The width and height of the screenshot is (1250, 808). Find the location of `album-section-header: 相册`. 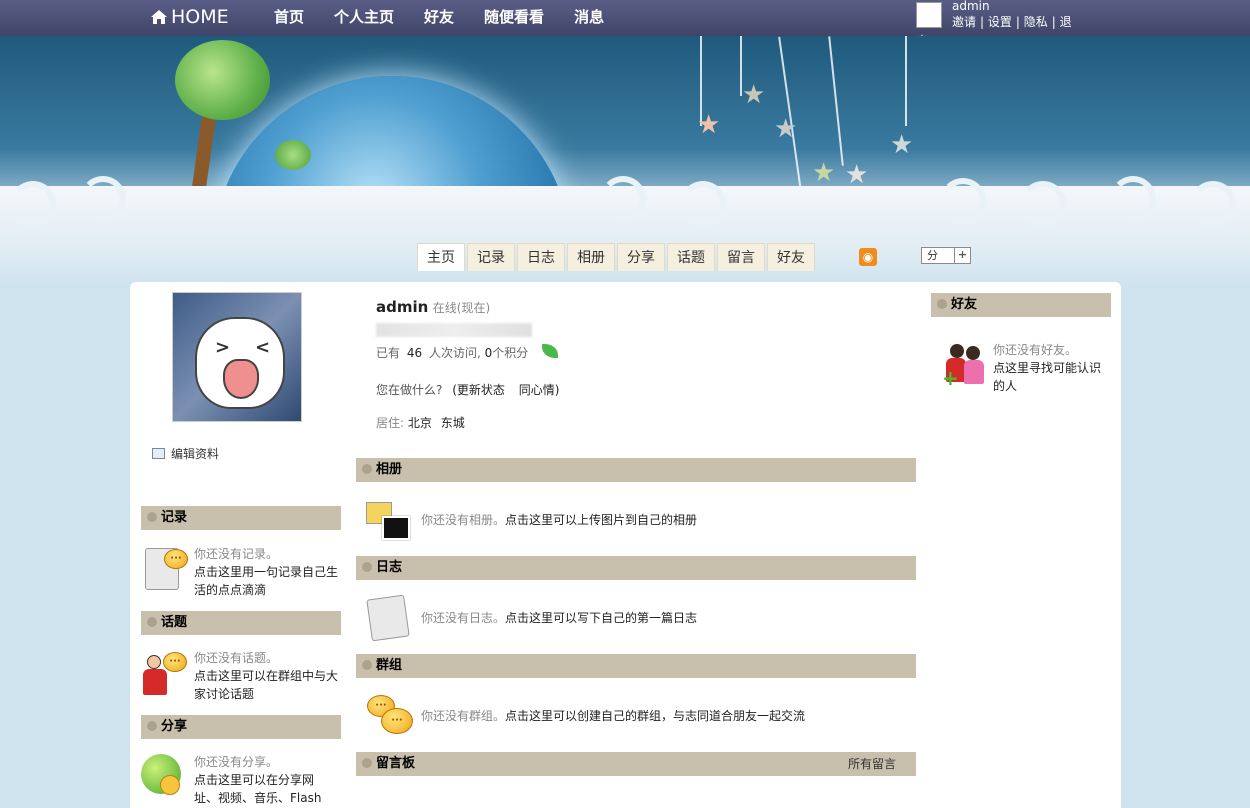

album-section-header: 相册 is located at coordinates (636, 470).